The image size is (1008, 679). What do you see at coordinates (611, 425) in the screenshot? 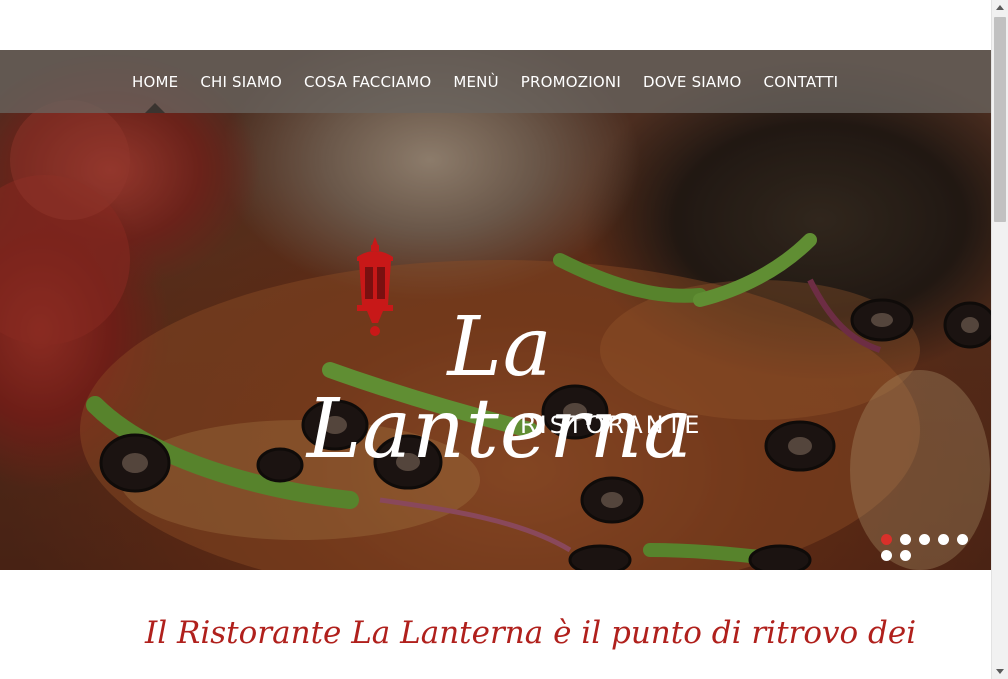
I see `logo-subtitle: RISTORANTE` at bounding box center [611, 425].